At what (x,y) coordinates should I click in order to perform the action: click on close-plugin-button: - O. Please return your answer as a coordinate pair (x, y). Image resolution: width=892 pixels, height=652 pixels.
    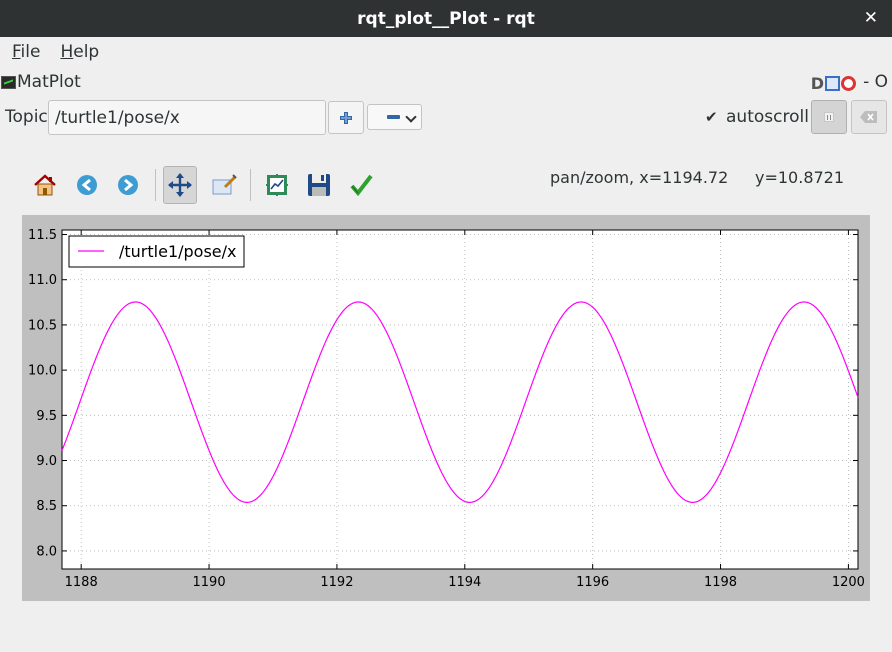
    Looking at the image, I should click on (875, 82).